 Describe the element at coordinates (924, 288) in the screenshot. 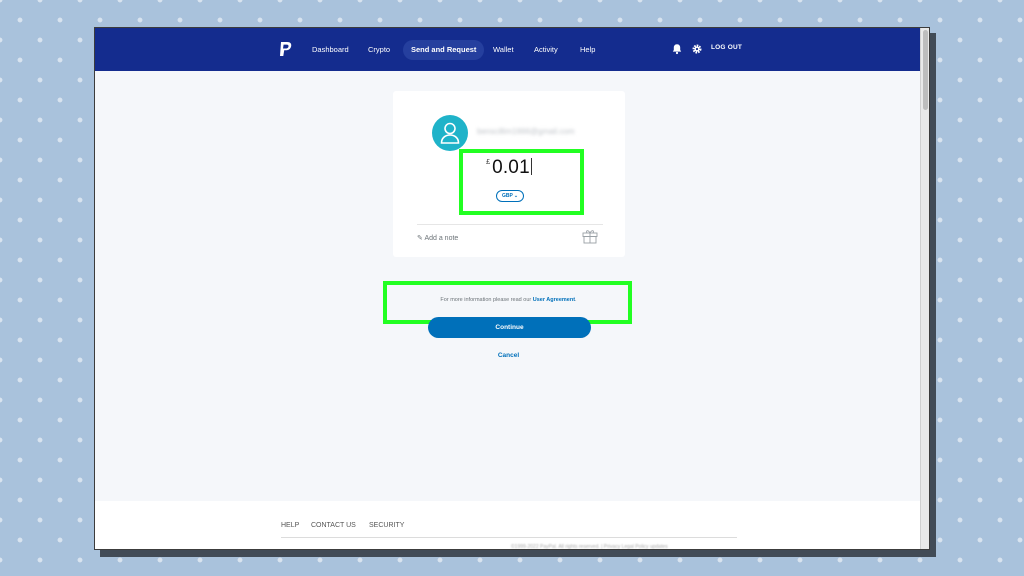

I see `vertical-scrollbar` at that location.